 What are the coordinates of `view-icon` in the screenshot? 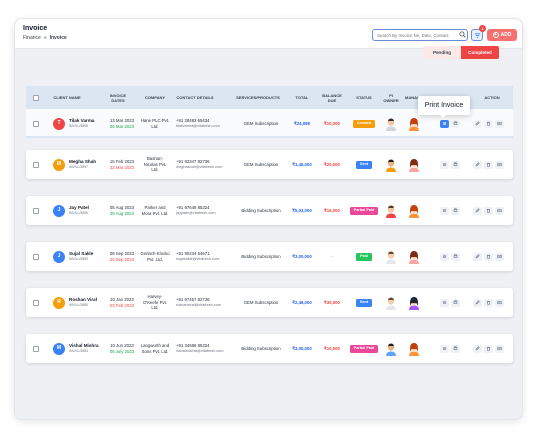 It's located at (444, 210).